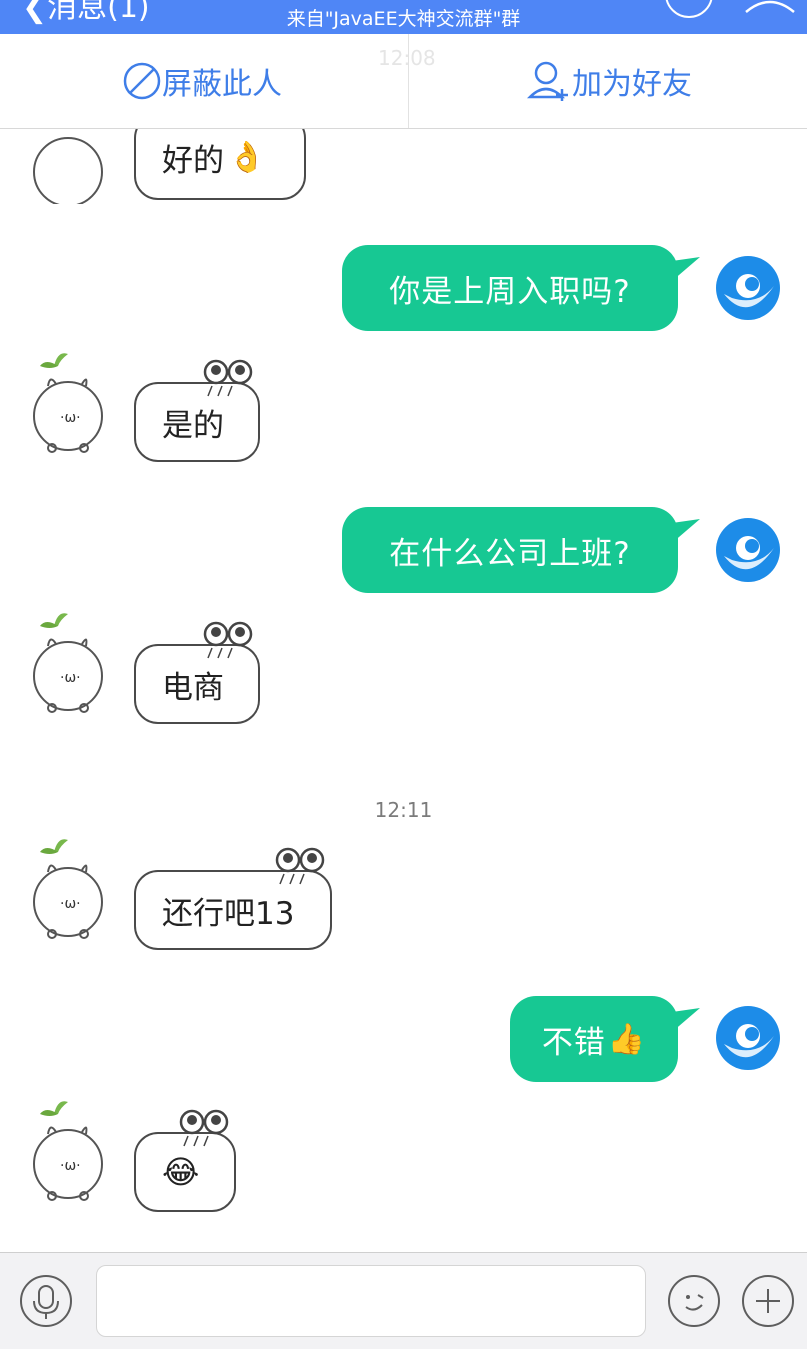 This screenshot has width=807, height=1349. Describe the element at coordinates (403, 17) in the screenshot. I see `top-bar: ❮消息(1) 来自"JavaEE大神交流群"群` at that location.